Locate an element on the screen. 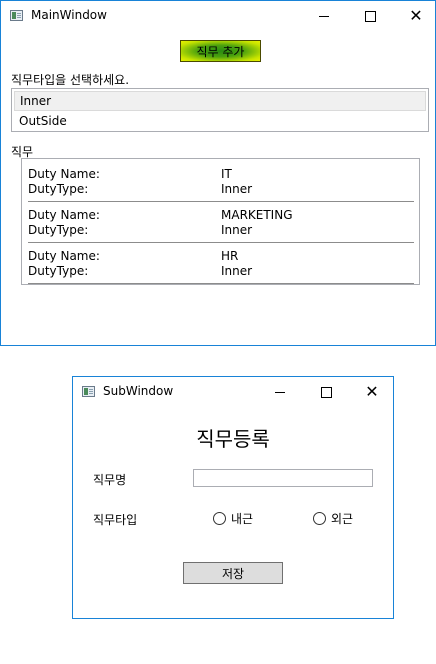 Image resolution: width=436 pixels, height=664 pixels. type-option-inner: Inner is located at coordinates (220, 101).